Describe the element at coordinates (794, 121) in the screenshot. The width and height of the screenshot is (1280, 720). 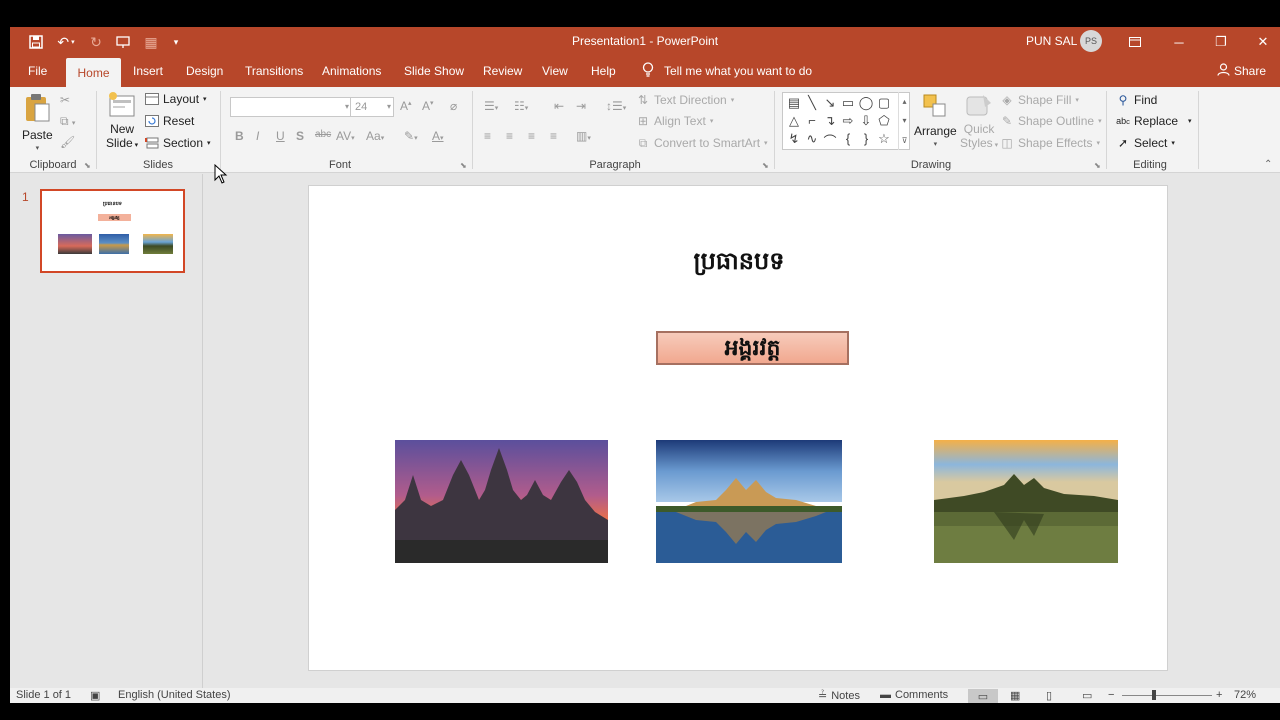
I see `triangle-shape-icon: △` at that location.